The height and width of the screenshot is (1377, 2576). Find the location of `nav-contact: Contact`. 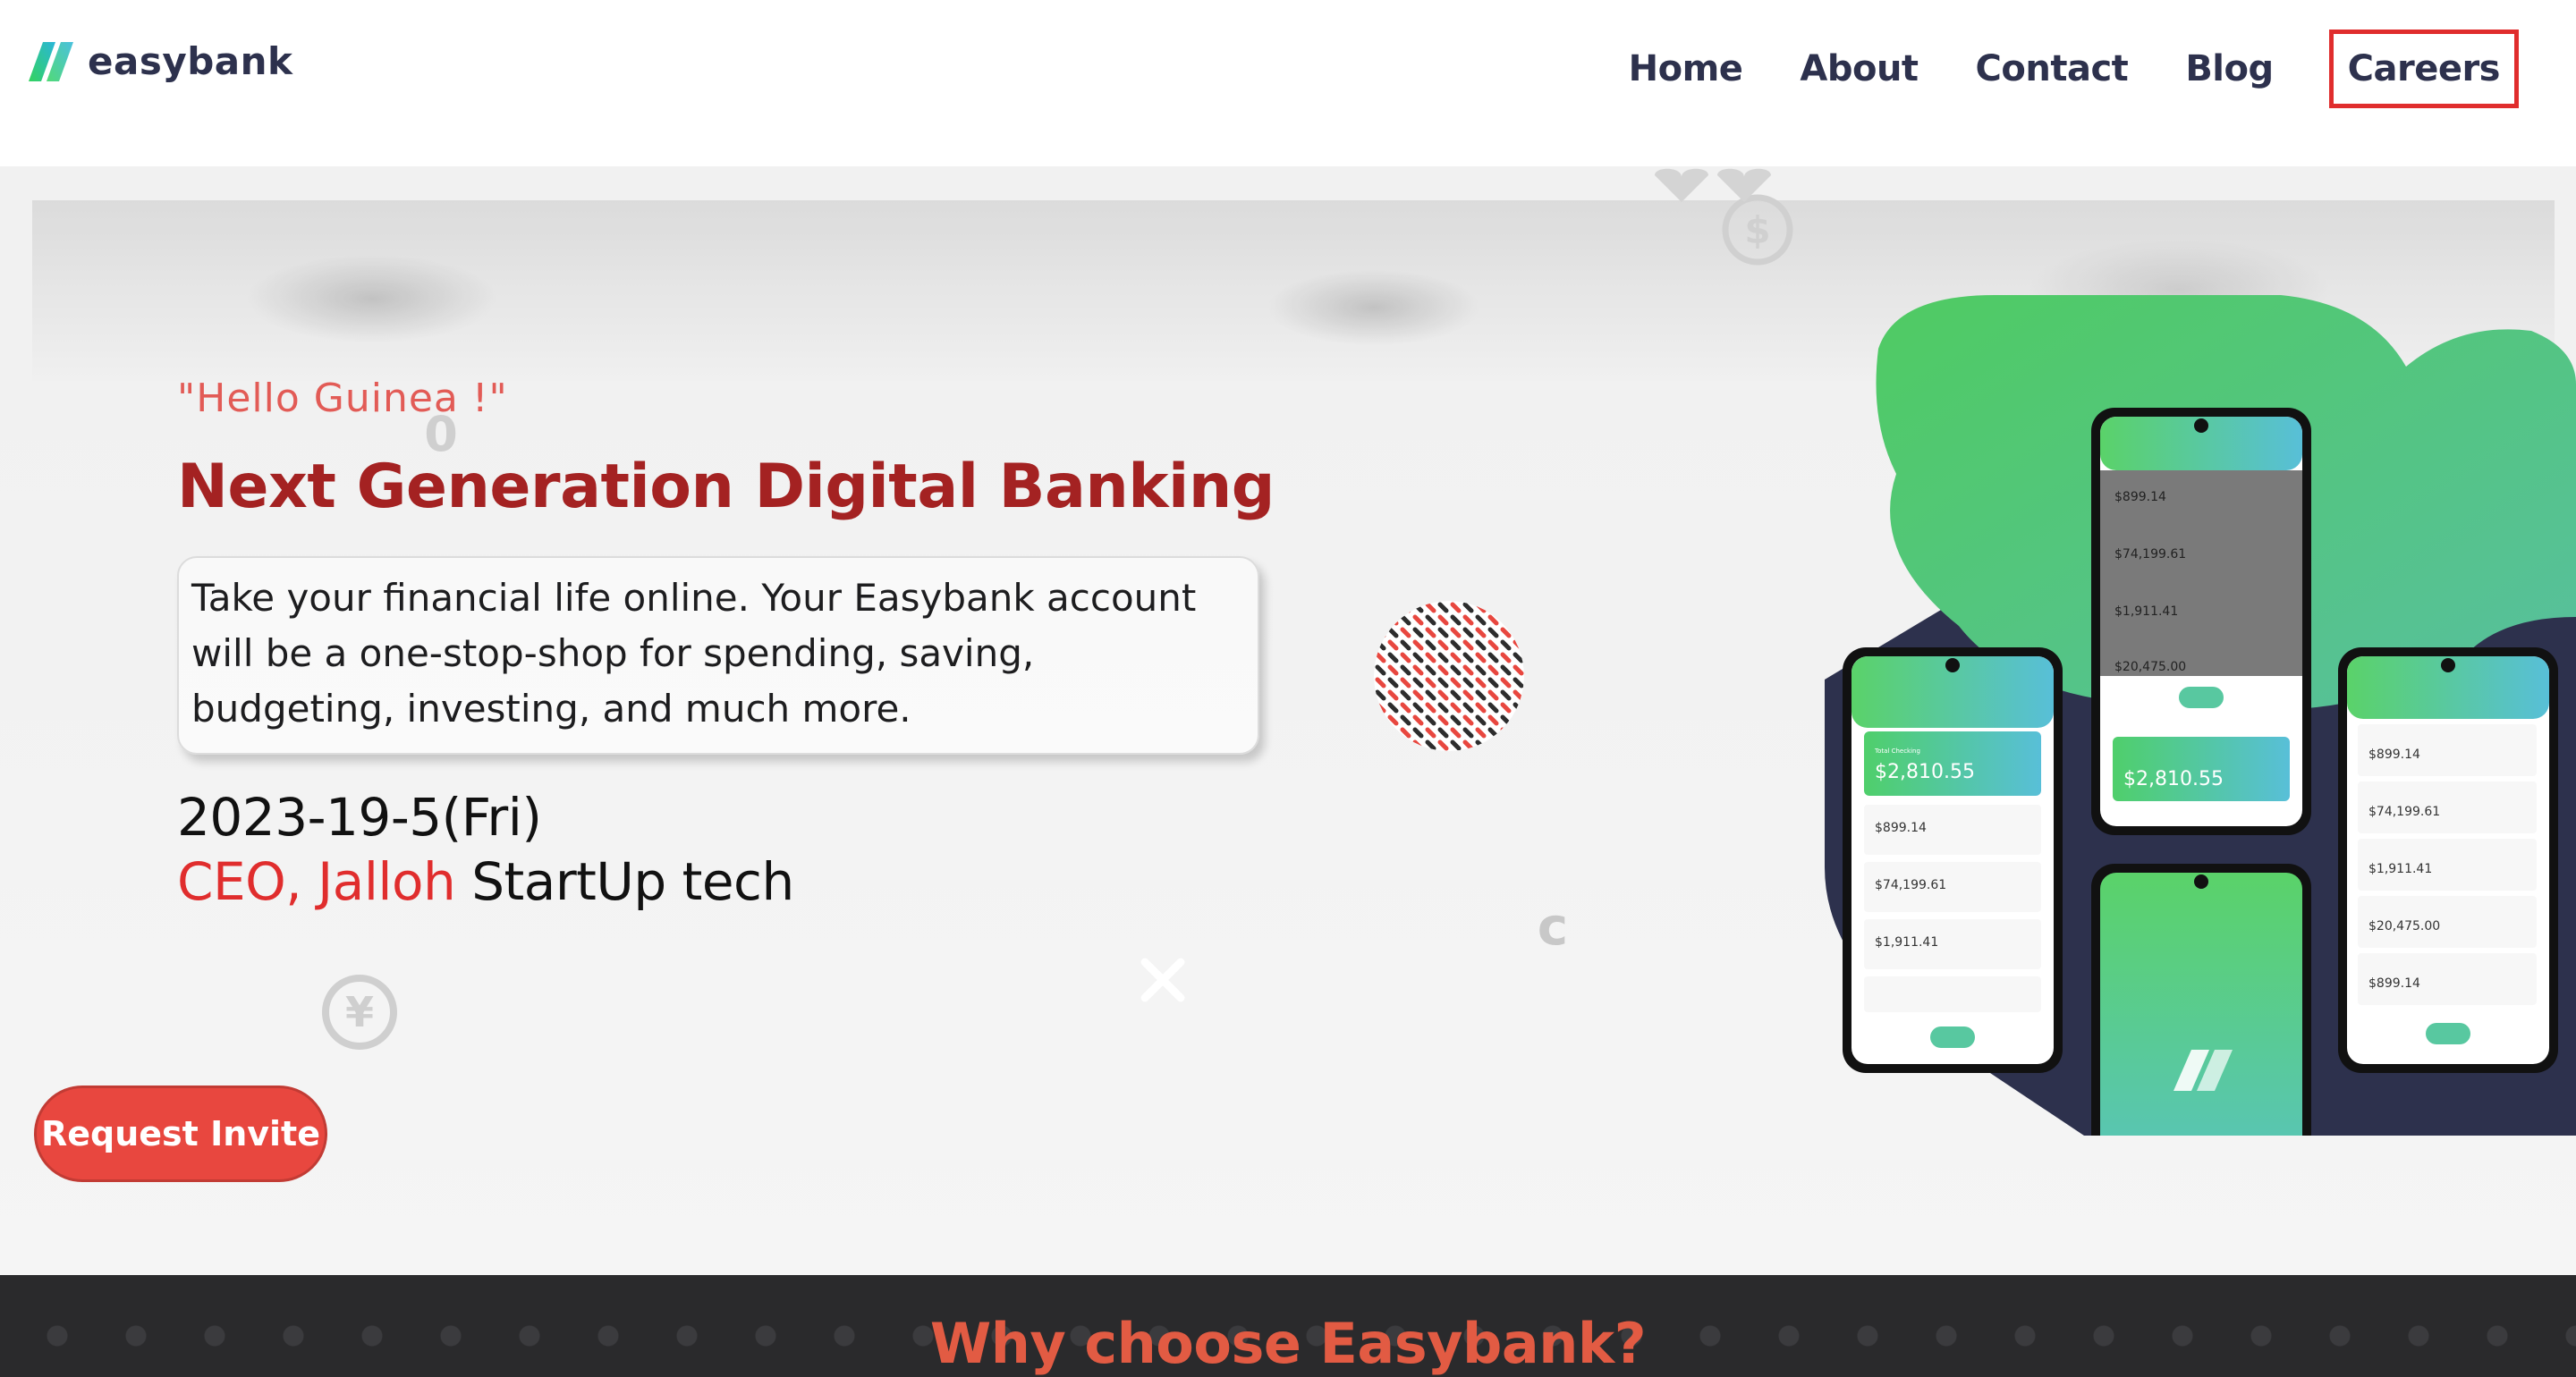

nav-contact: Contact is located at coordinates (2052, 68).